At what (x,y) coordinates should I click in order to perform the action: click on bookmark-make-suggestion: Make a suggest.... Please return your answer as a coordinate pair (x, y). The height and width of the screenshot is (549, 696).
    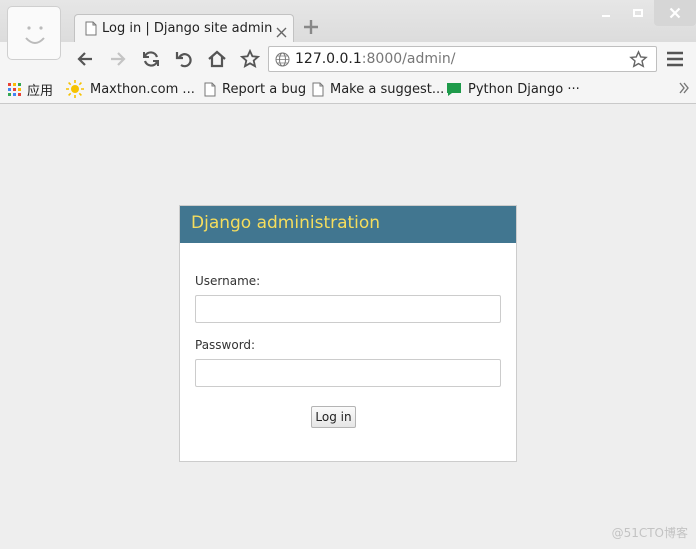
    Looking at the image, I should click on (378, 89).